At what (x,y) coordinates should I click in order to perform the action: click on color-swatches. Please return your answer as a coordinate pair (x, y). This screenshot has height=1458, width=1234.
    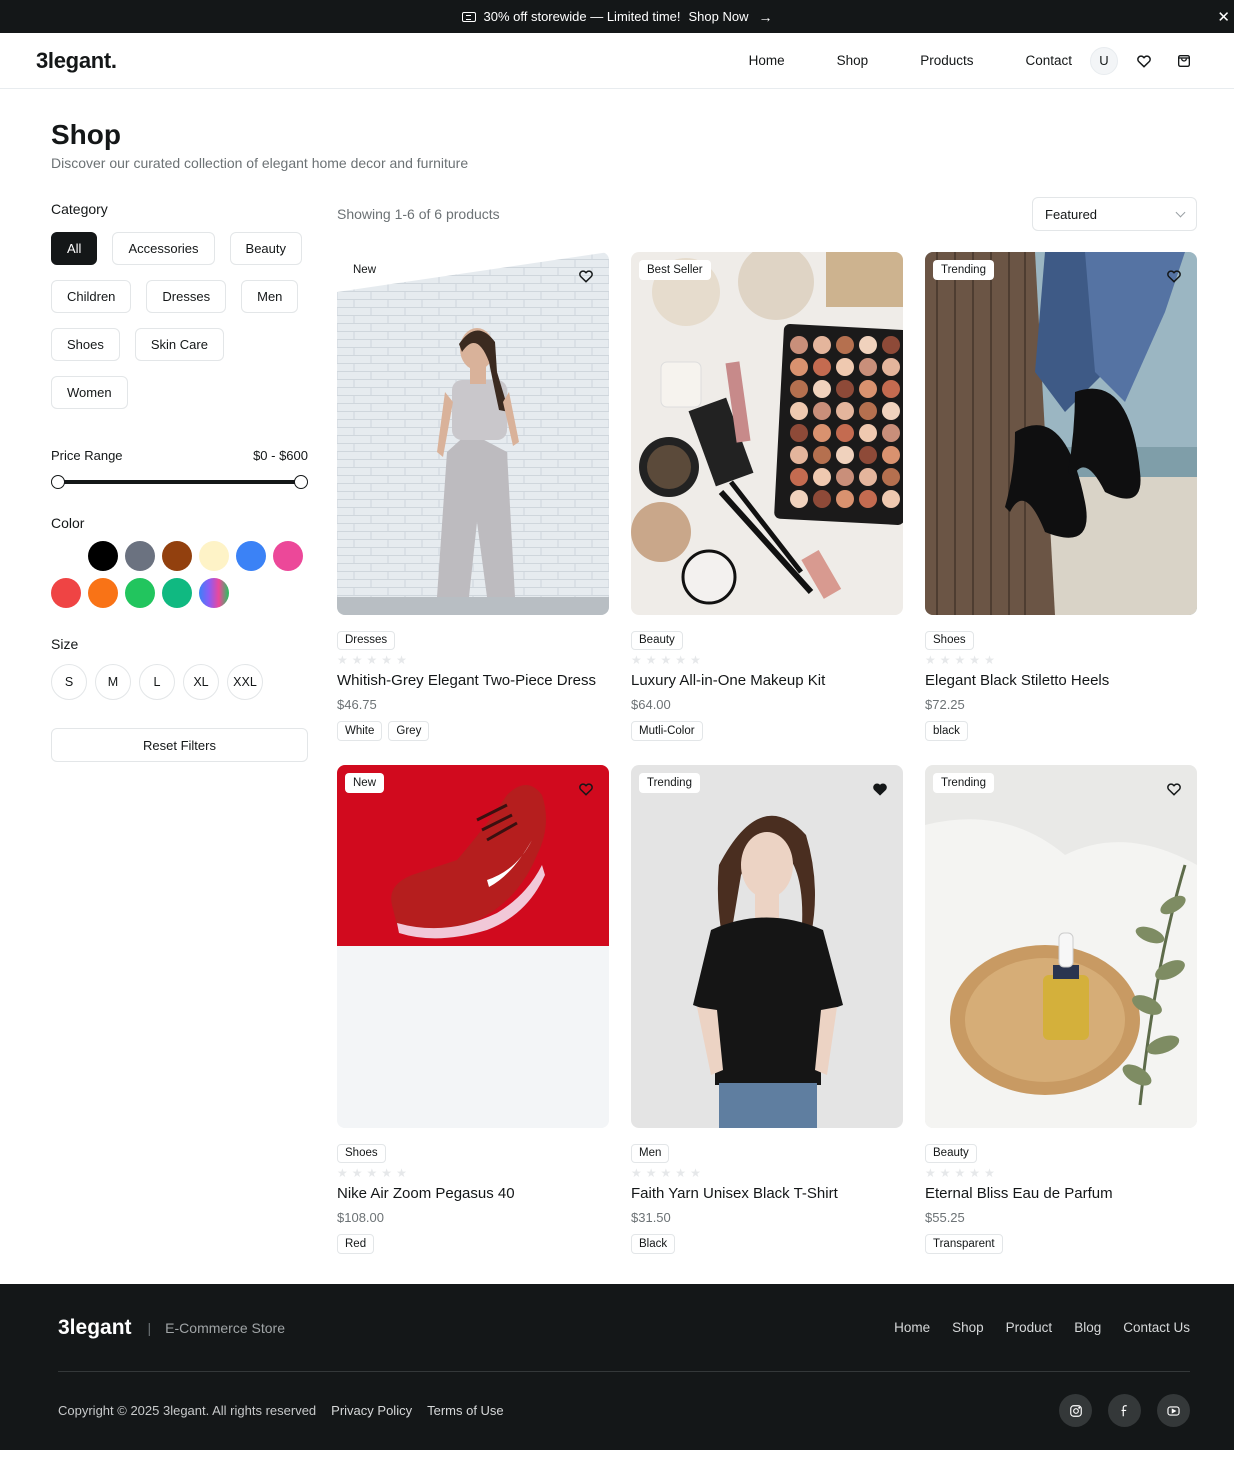
    Looking at the image, I should click on (179, 574).